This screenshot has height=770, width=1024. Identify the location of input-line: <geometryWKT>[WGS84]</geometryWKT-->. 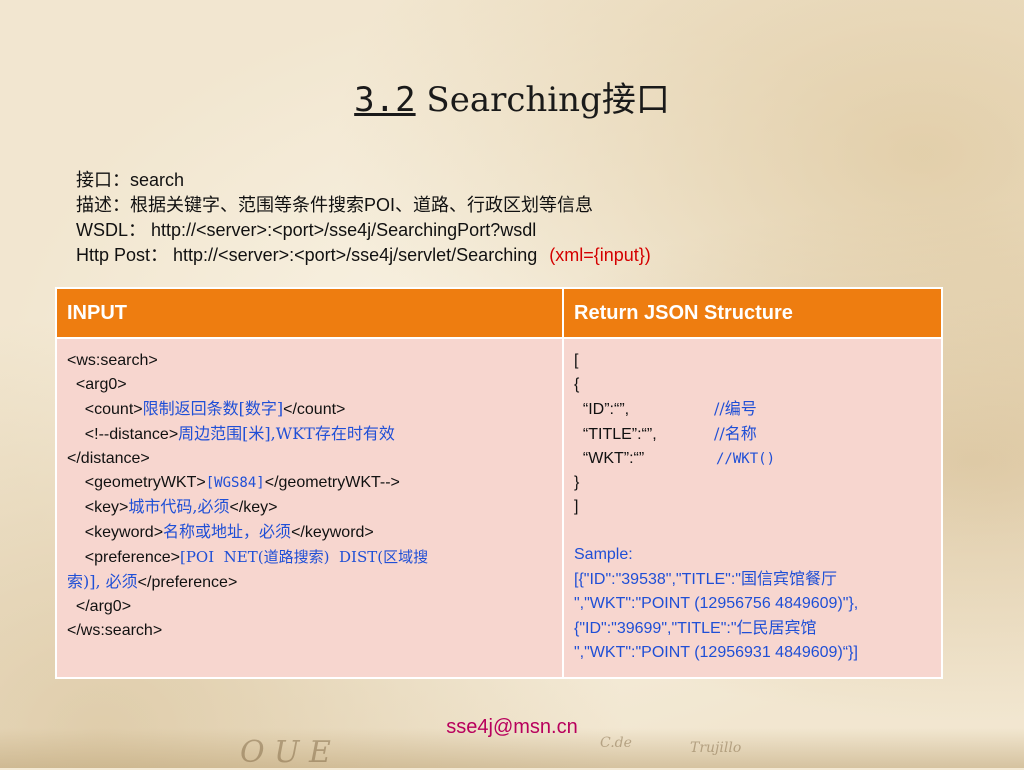
(309, 483).